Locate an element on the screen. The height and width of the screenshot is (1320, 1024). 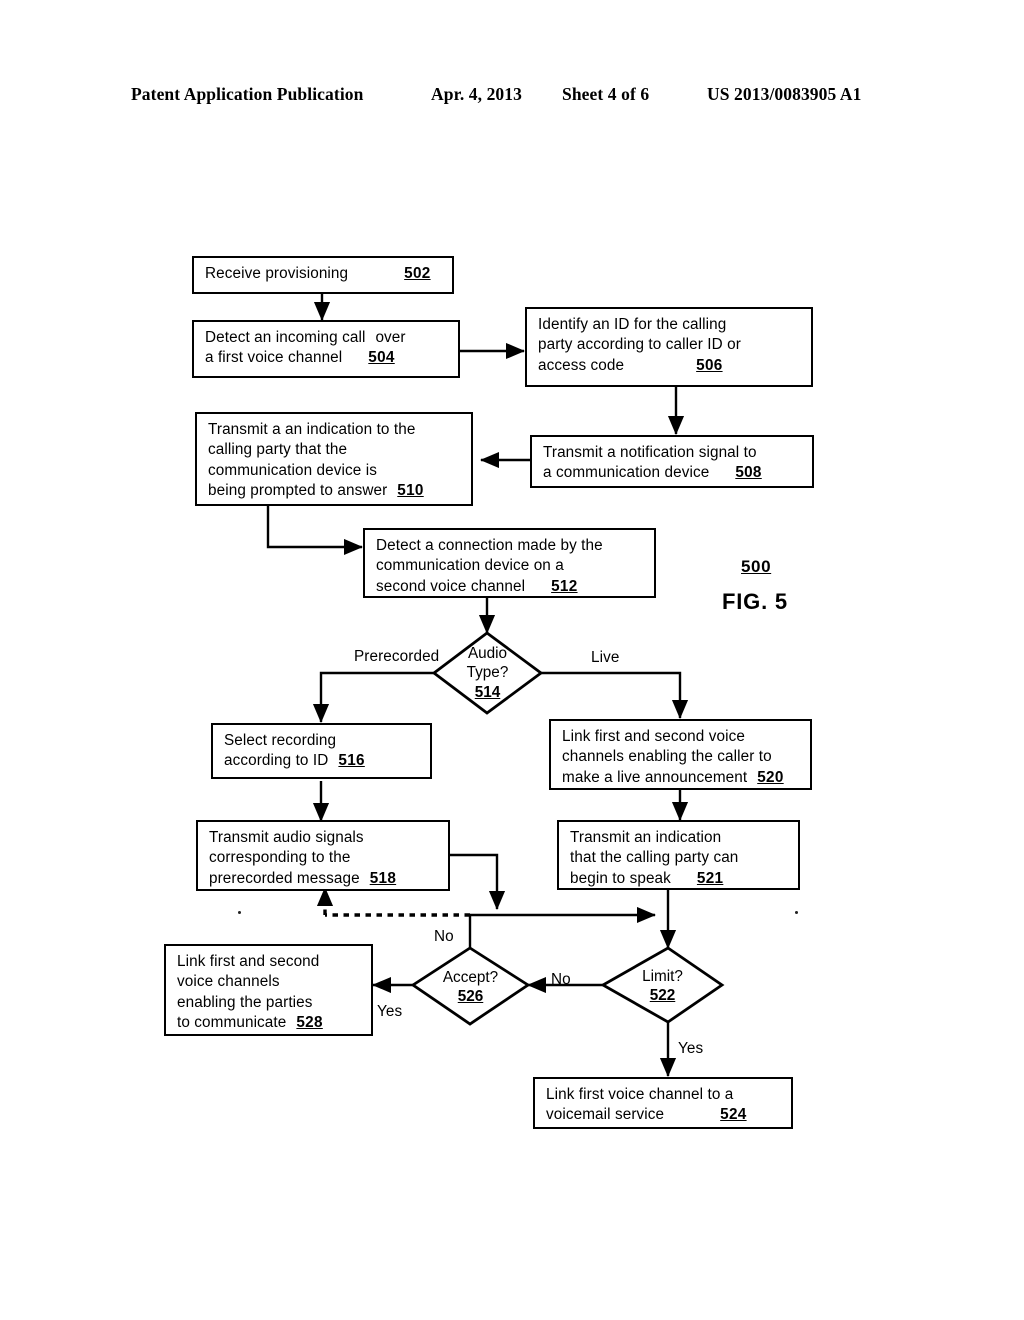
process-524-text-1: Link first voice channel to a is located at coordinates (640, 1094).